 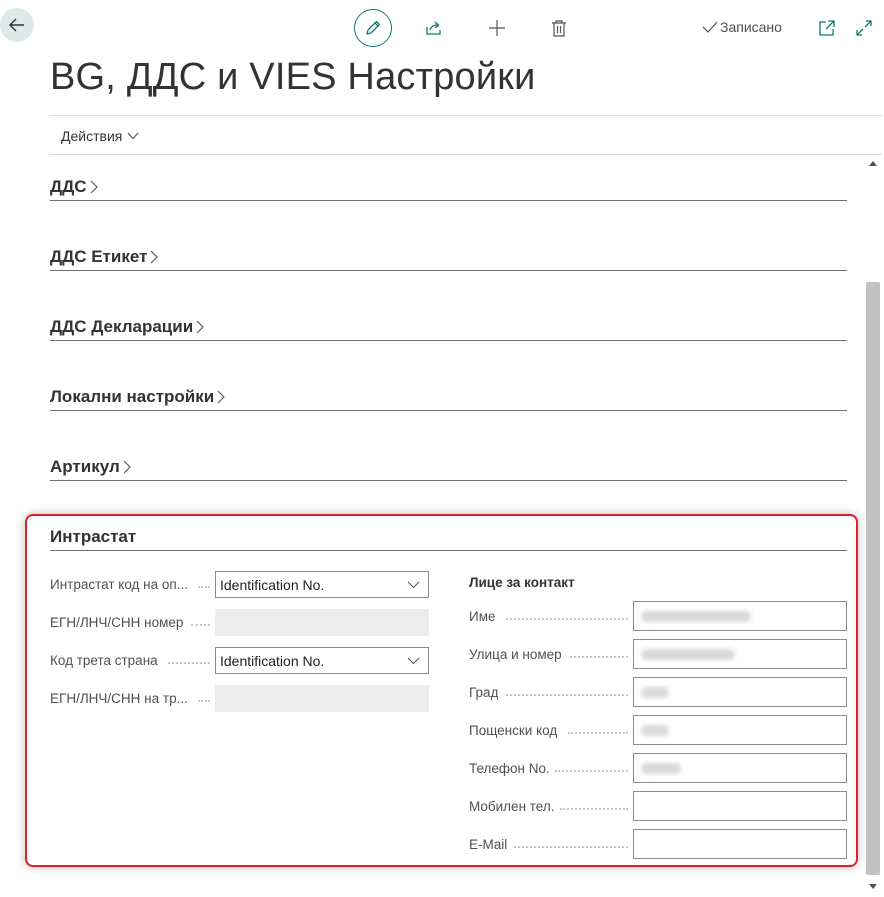 I want to click on section-vat-declarations: ДДС Декларации, so click(x=448, y=329).